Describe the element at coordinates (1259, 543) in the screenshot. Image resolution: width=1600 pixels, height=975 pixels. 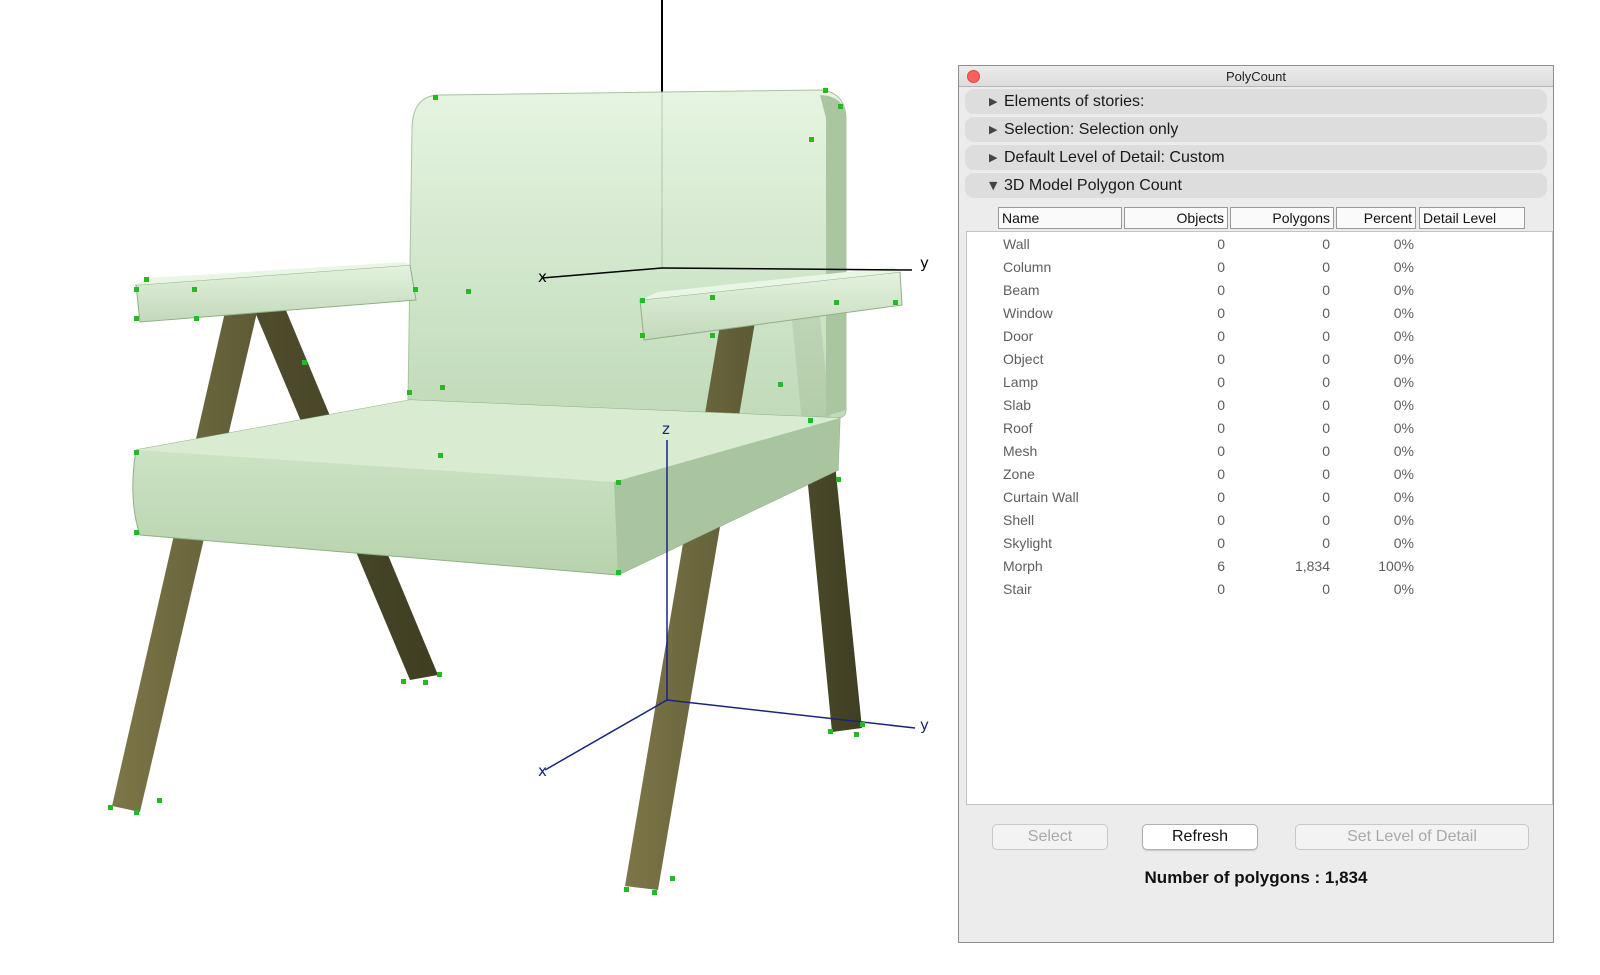
I see `table-row: Skylight 0 0 0%` at that location.